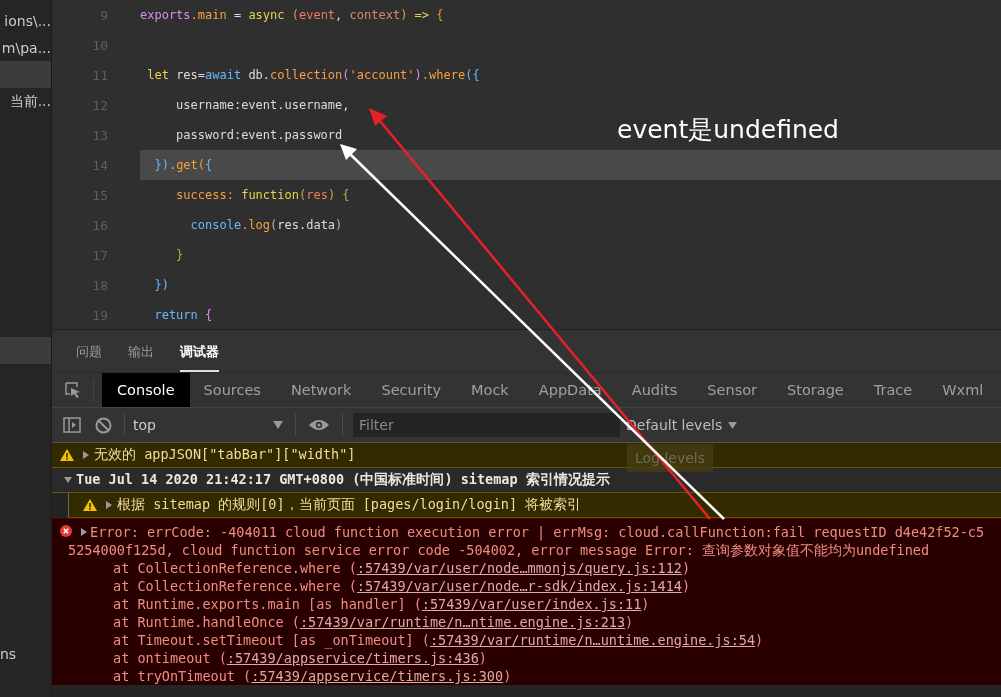 Image resolution: width=1001 pixels, height=697 pixels. Describe the element at coordinates (519, 568) in the screenshot. I see `source-link: :57439/var/user/node…mmonjs/query.js:112` at that location.